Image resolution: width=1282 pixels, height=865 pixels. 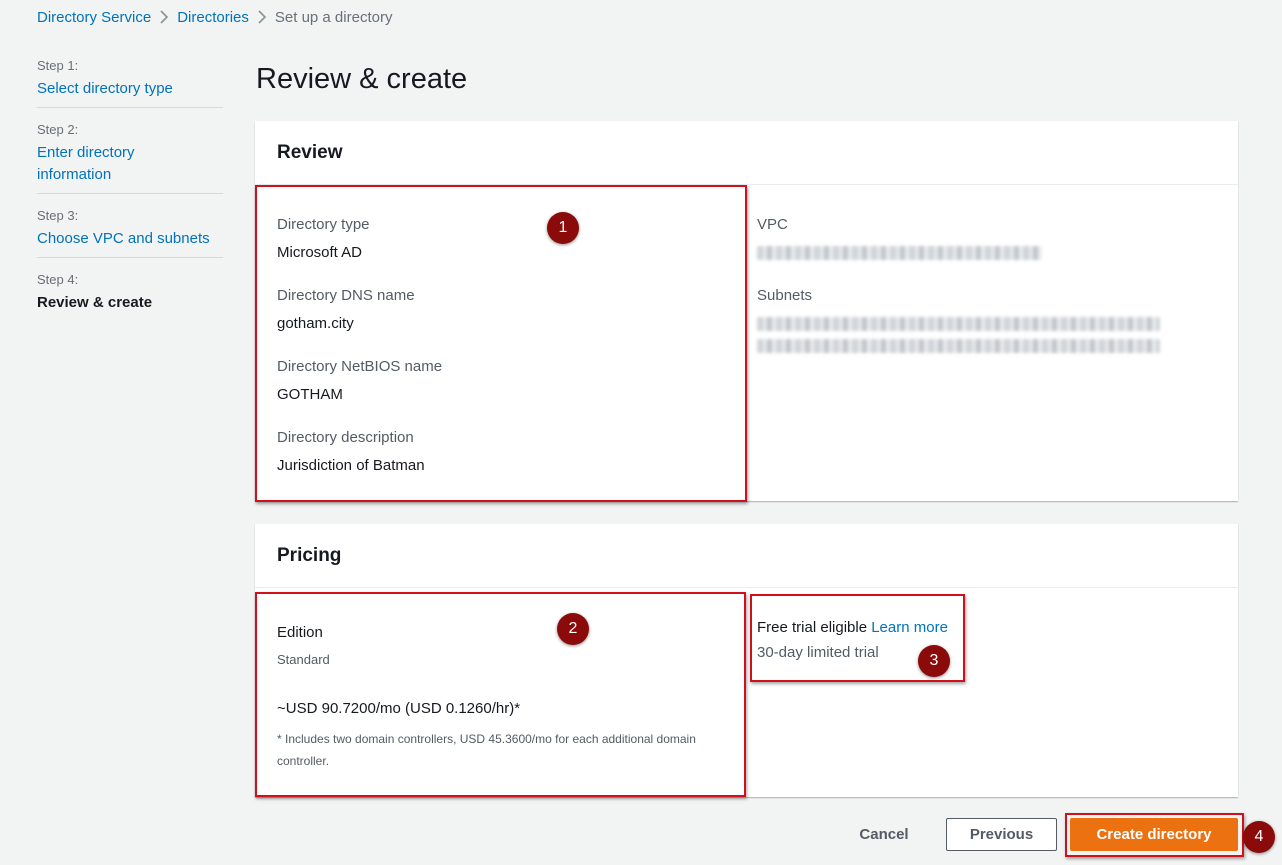 What do you see at coordinates (58, 279) in the screenshot?
I see `step-number: Step 4:` at bounding box center [58, 279].